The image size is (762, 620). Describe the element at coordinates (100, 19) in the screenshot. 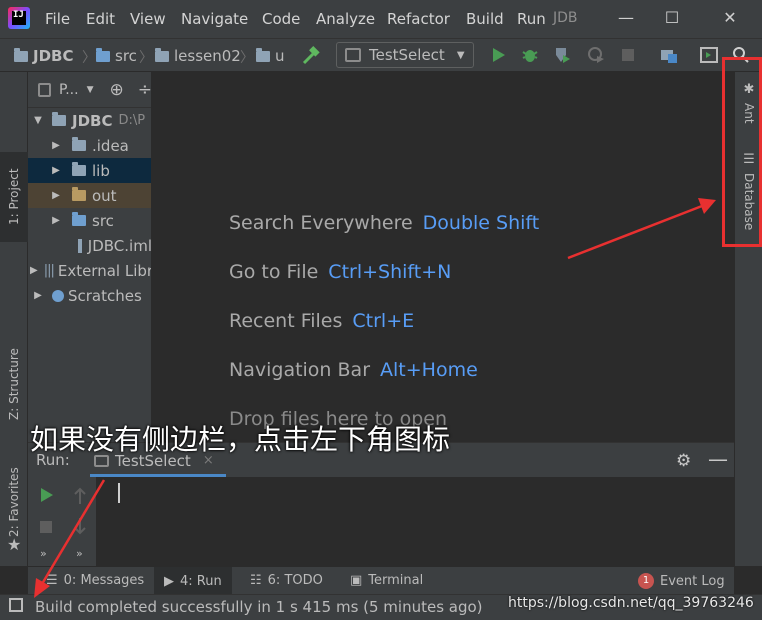

I see `menu-edit: Edit` at that location.